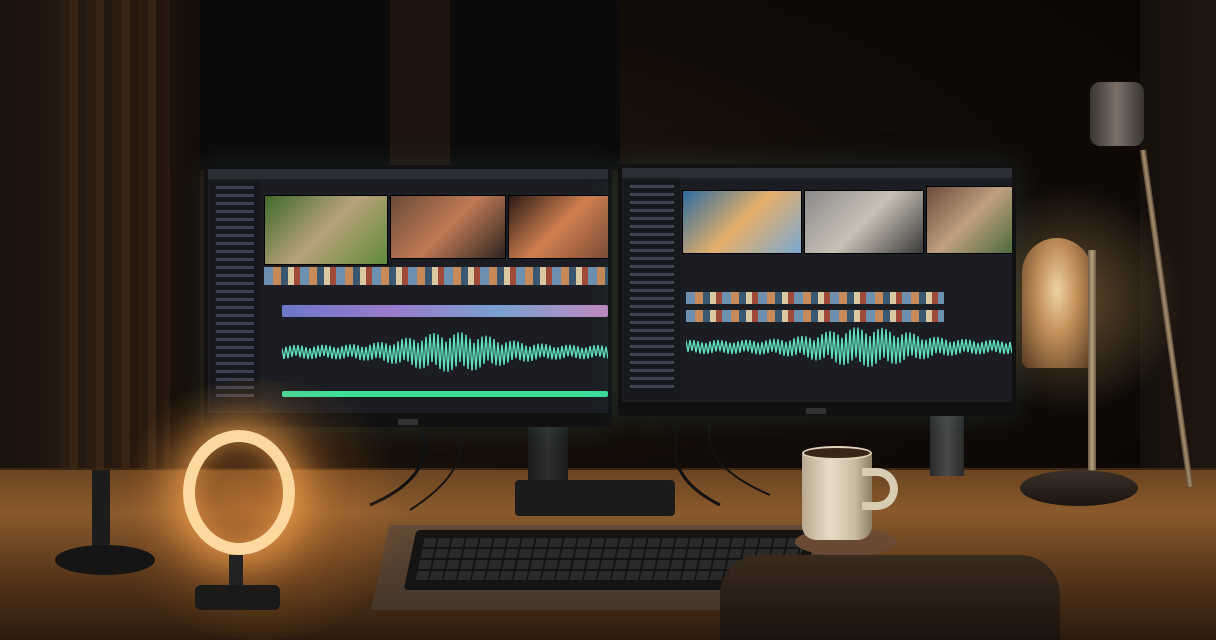  I want to click on lamp-base, so click(1079, 488).